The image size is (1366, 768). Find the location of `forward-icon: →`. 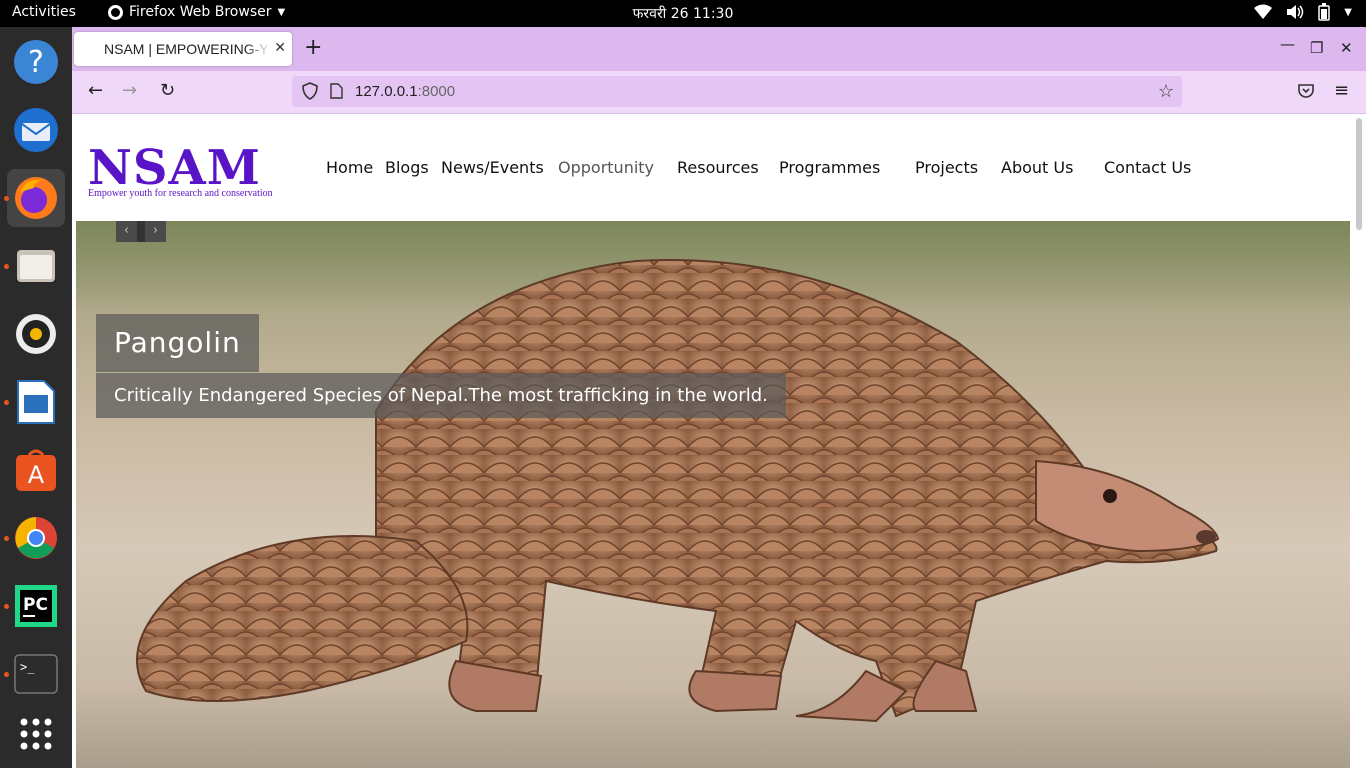

forward-icon: → is located at coordinates (129, 90).